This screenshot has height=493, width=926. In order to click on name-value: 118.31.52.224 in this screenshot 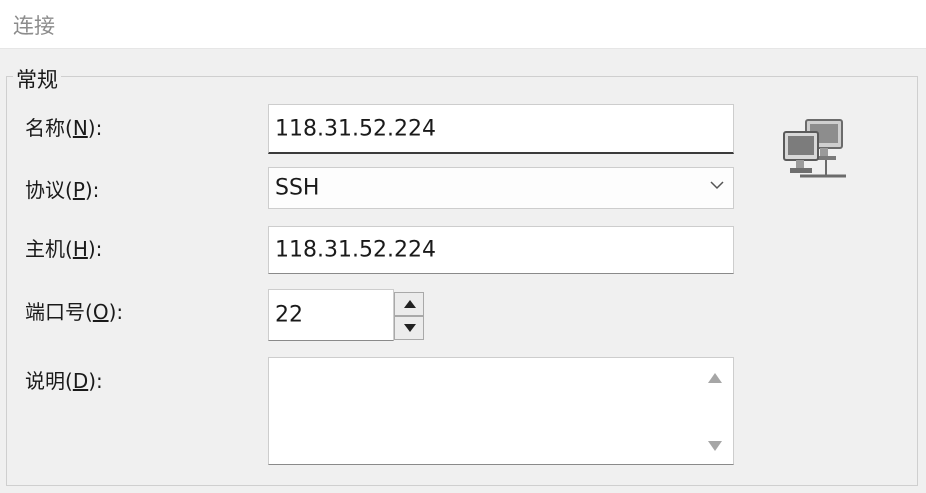, I will do `click(355, 128)`.